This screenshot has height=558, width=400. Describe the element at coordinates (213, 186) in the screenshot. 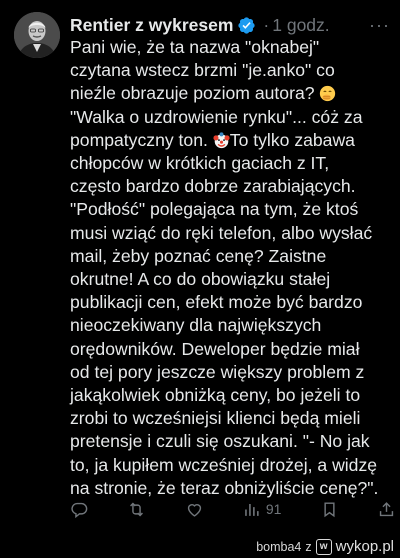

I see `text-line: często bardzo dobrze zarabiających.` at that location.